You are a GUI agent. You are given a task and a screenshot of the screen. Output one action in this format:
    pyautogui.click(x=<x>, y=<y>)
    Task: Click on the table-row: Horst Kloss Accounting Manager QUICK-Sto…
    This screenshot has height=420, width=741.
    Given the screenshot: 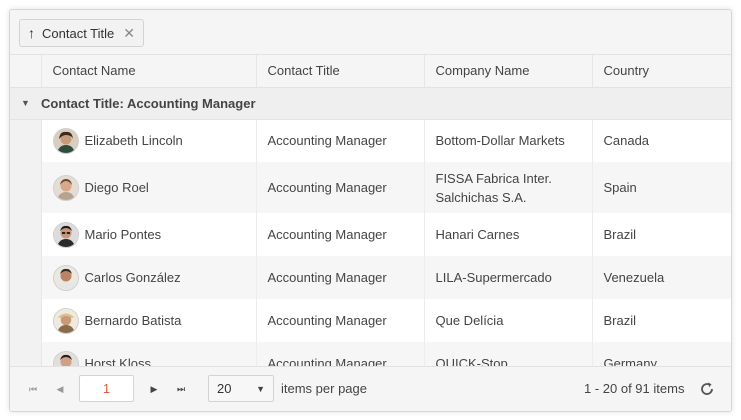 What is the action you would take?
    pyautogui.click(x=370, y=354)
    